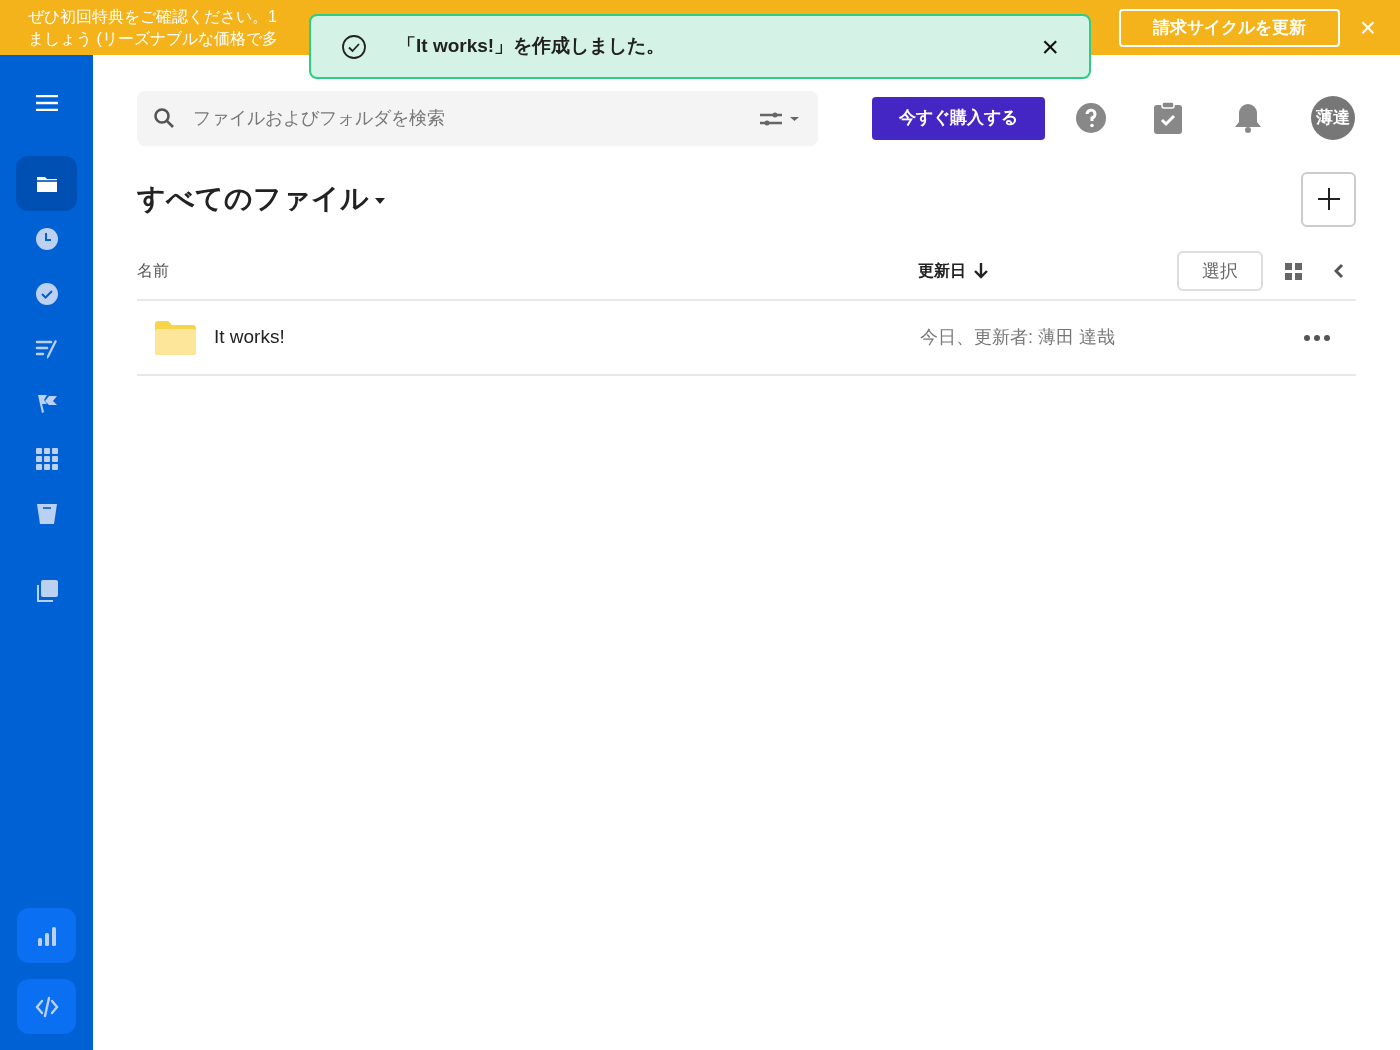 The height and width of the screenshot is (1050, 1400). I want to click on bell-icon, so click(1248, 118).